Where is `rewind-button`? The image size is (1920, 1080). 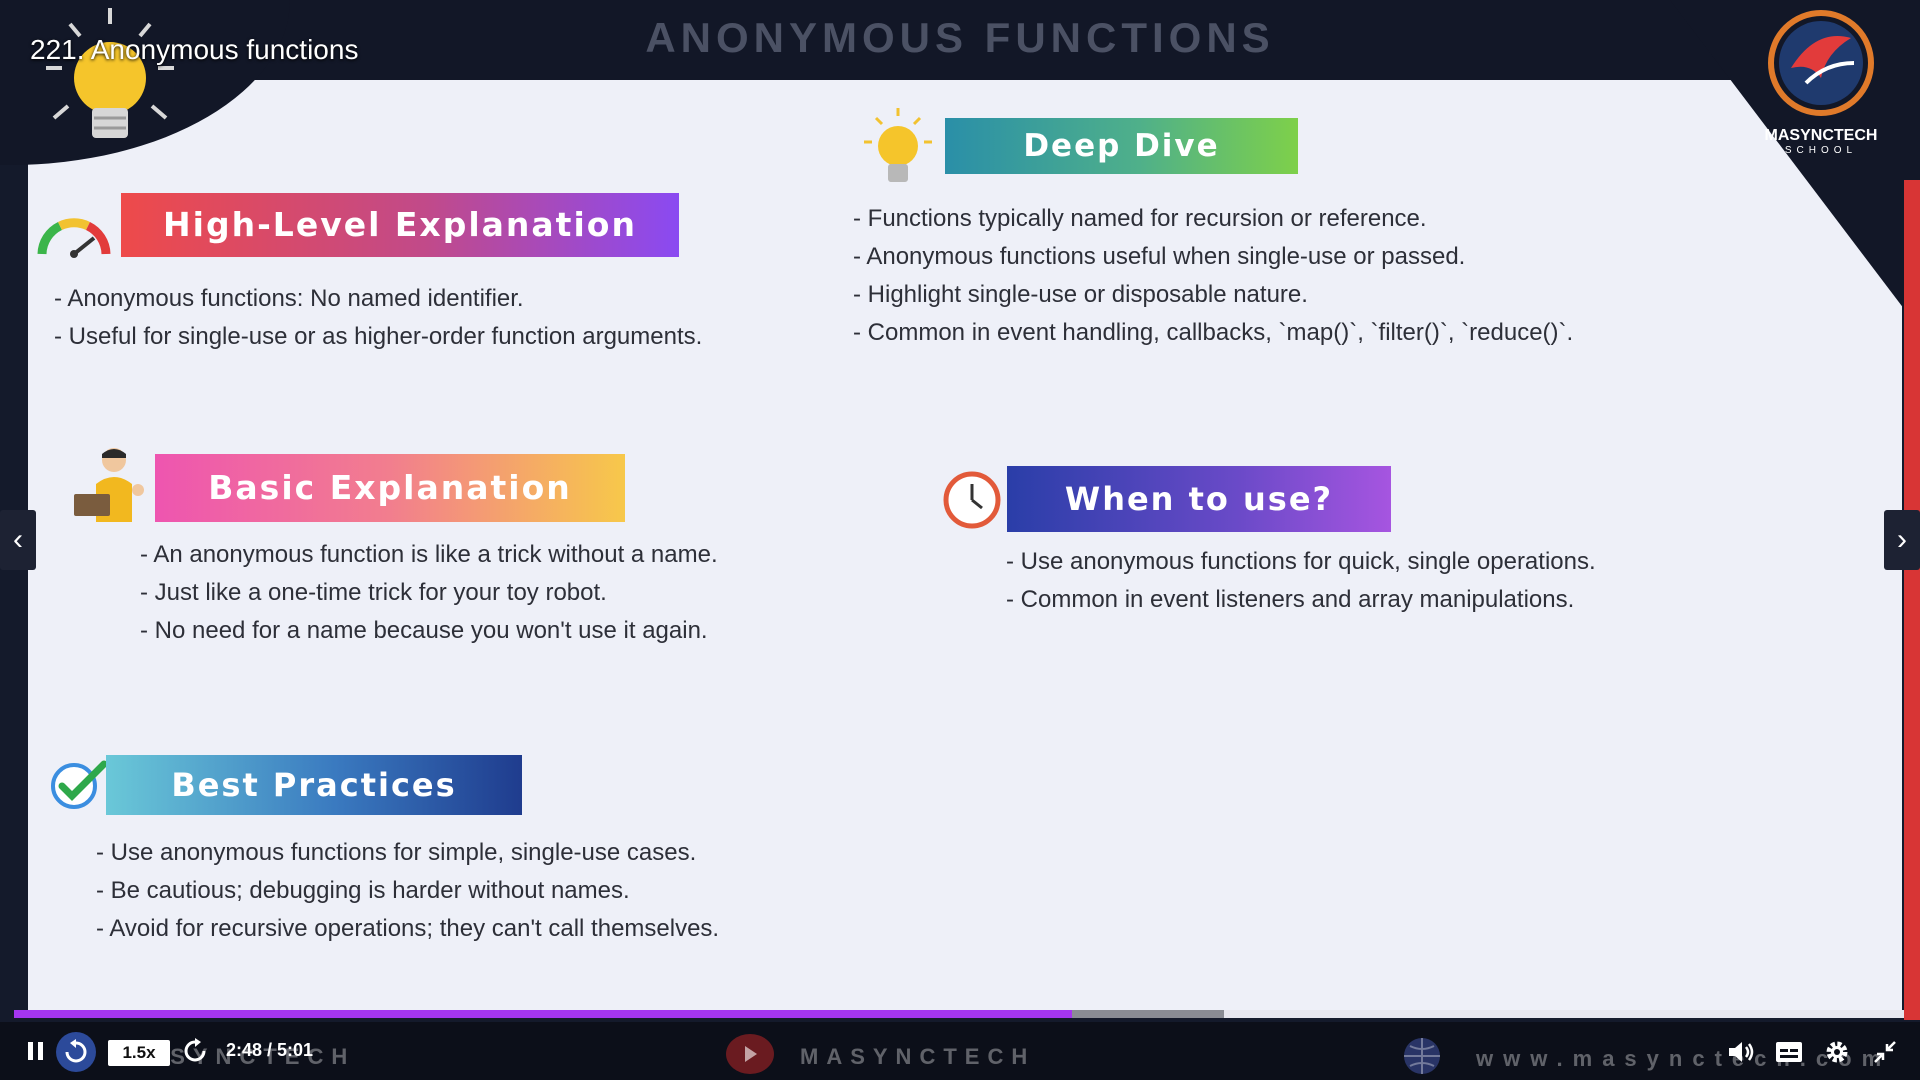 rewind-button is located at coordinates (76, 1052).